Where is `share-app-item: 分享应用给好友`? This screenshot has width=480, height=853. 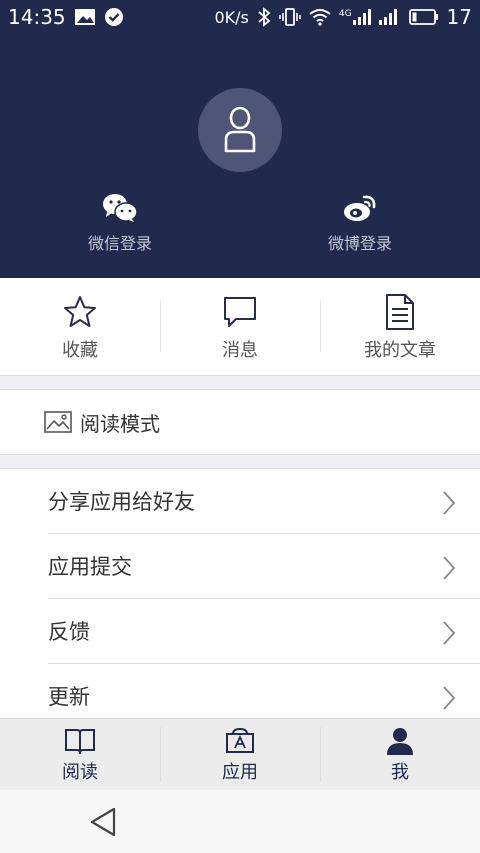
share-app-item: 分享应用给好友 is located at coordinates (264, 501).